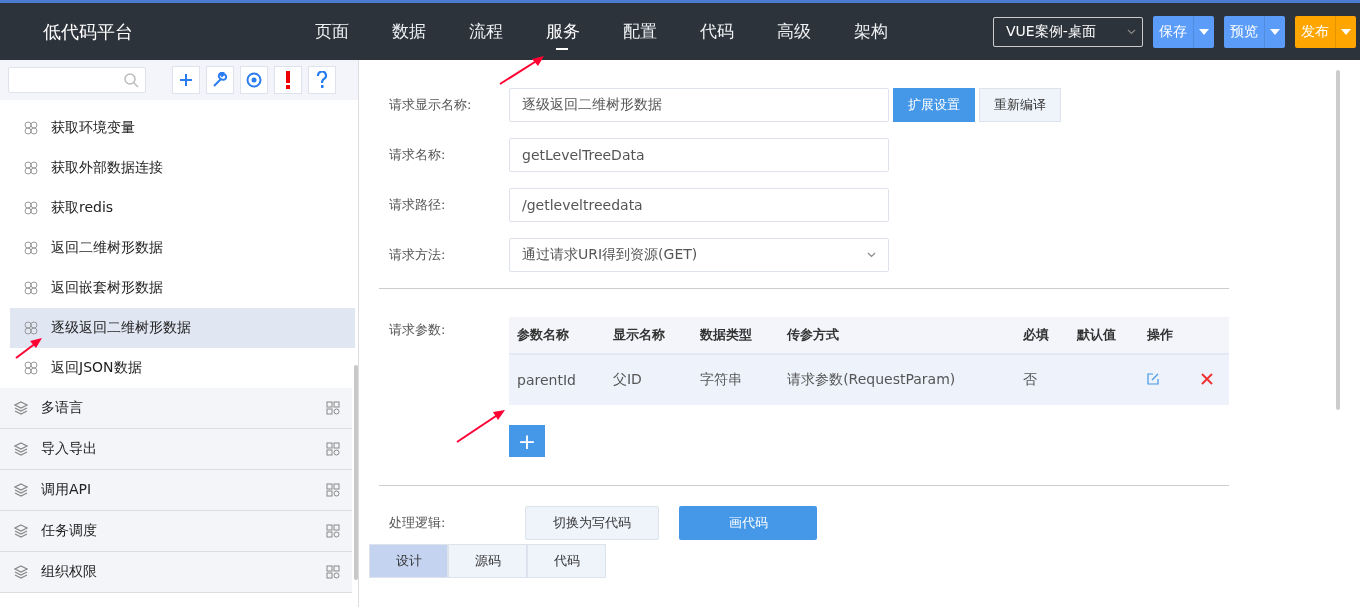 This screenshot has height=607, width=1360. I want to click on table-cell: 否, so click(1042, 379).